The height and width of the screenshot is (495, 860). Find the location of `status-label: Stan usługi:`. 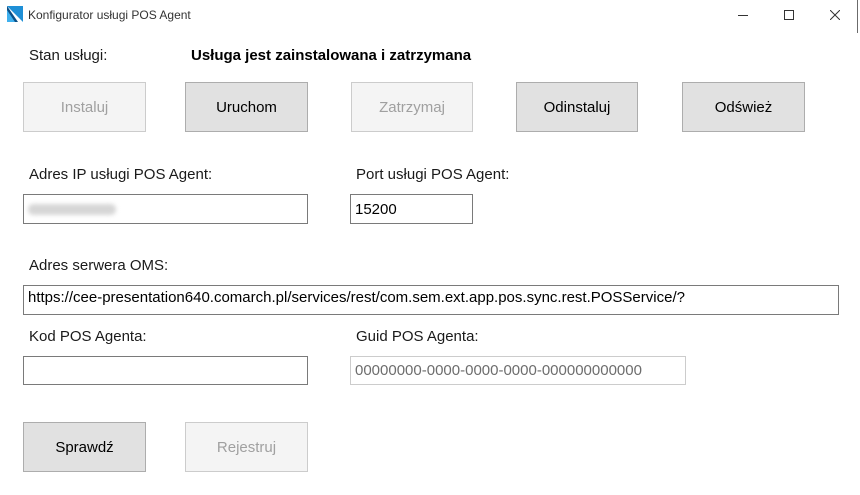

status-label: Stan usługi: is located at coordinates (68, 55).